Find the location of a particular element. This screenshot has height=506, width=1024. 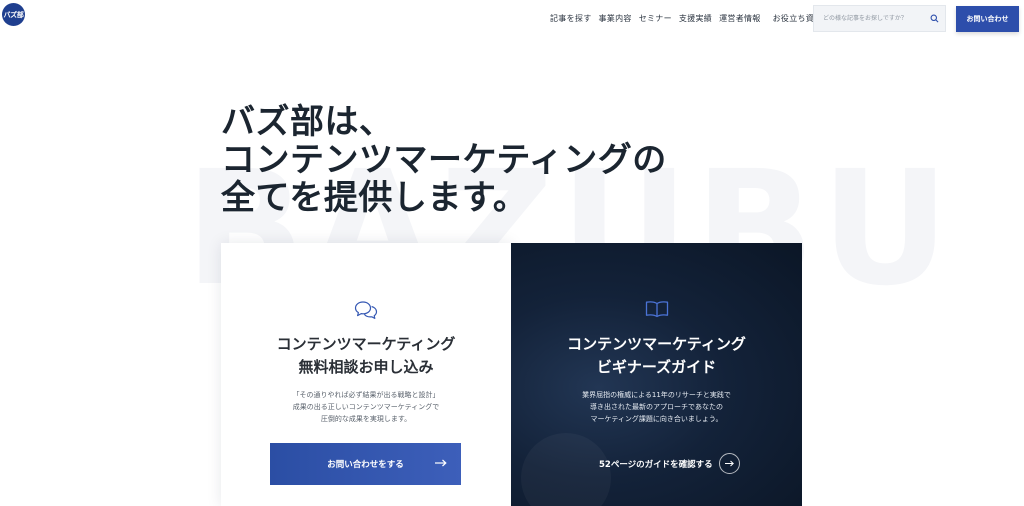

hero-title-line: コンテンツマーケティングの is located at coordinates (444, 160).